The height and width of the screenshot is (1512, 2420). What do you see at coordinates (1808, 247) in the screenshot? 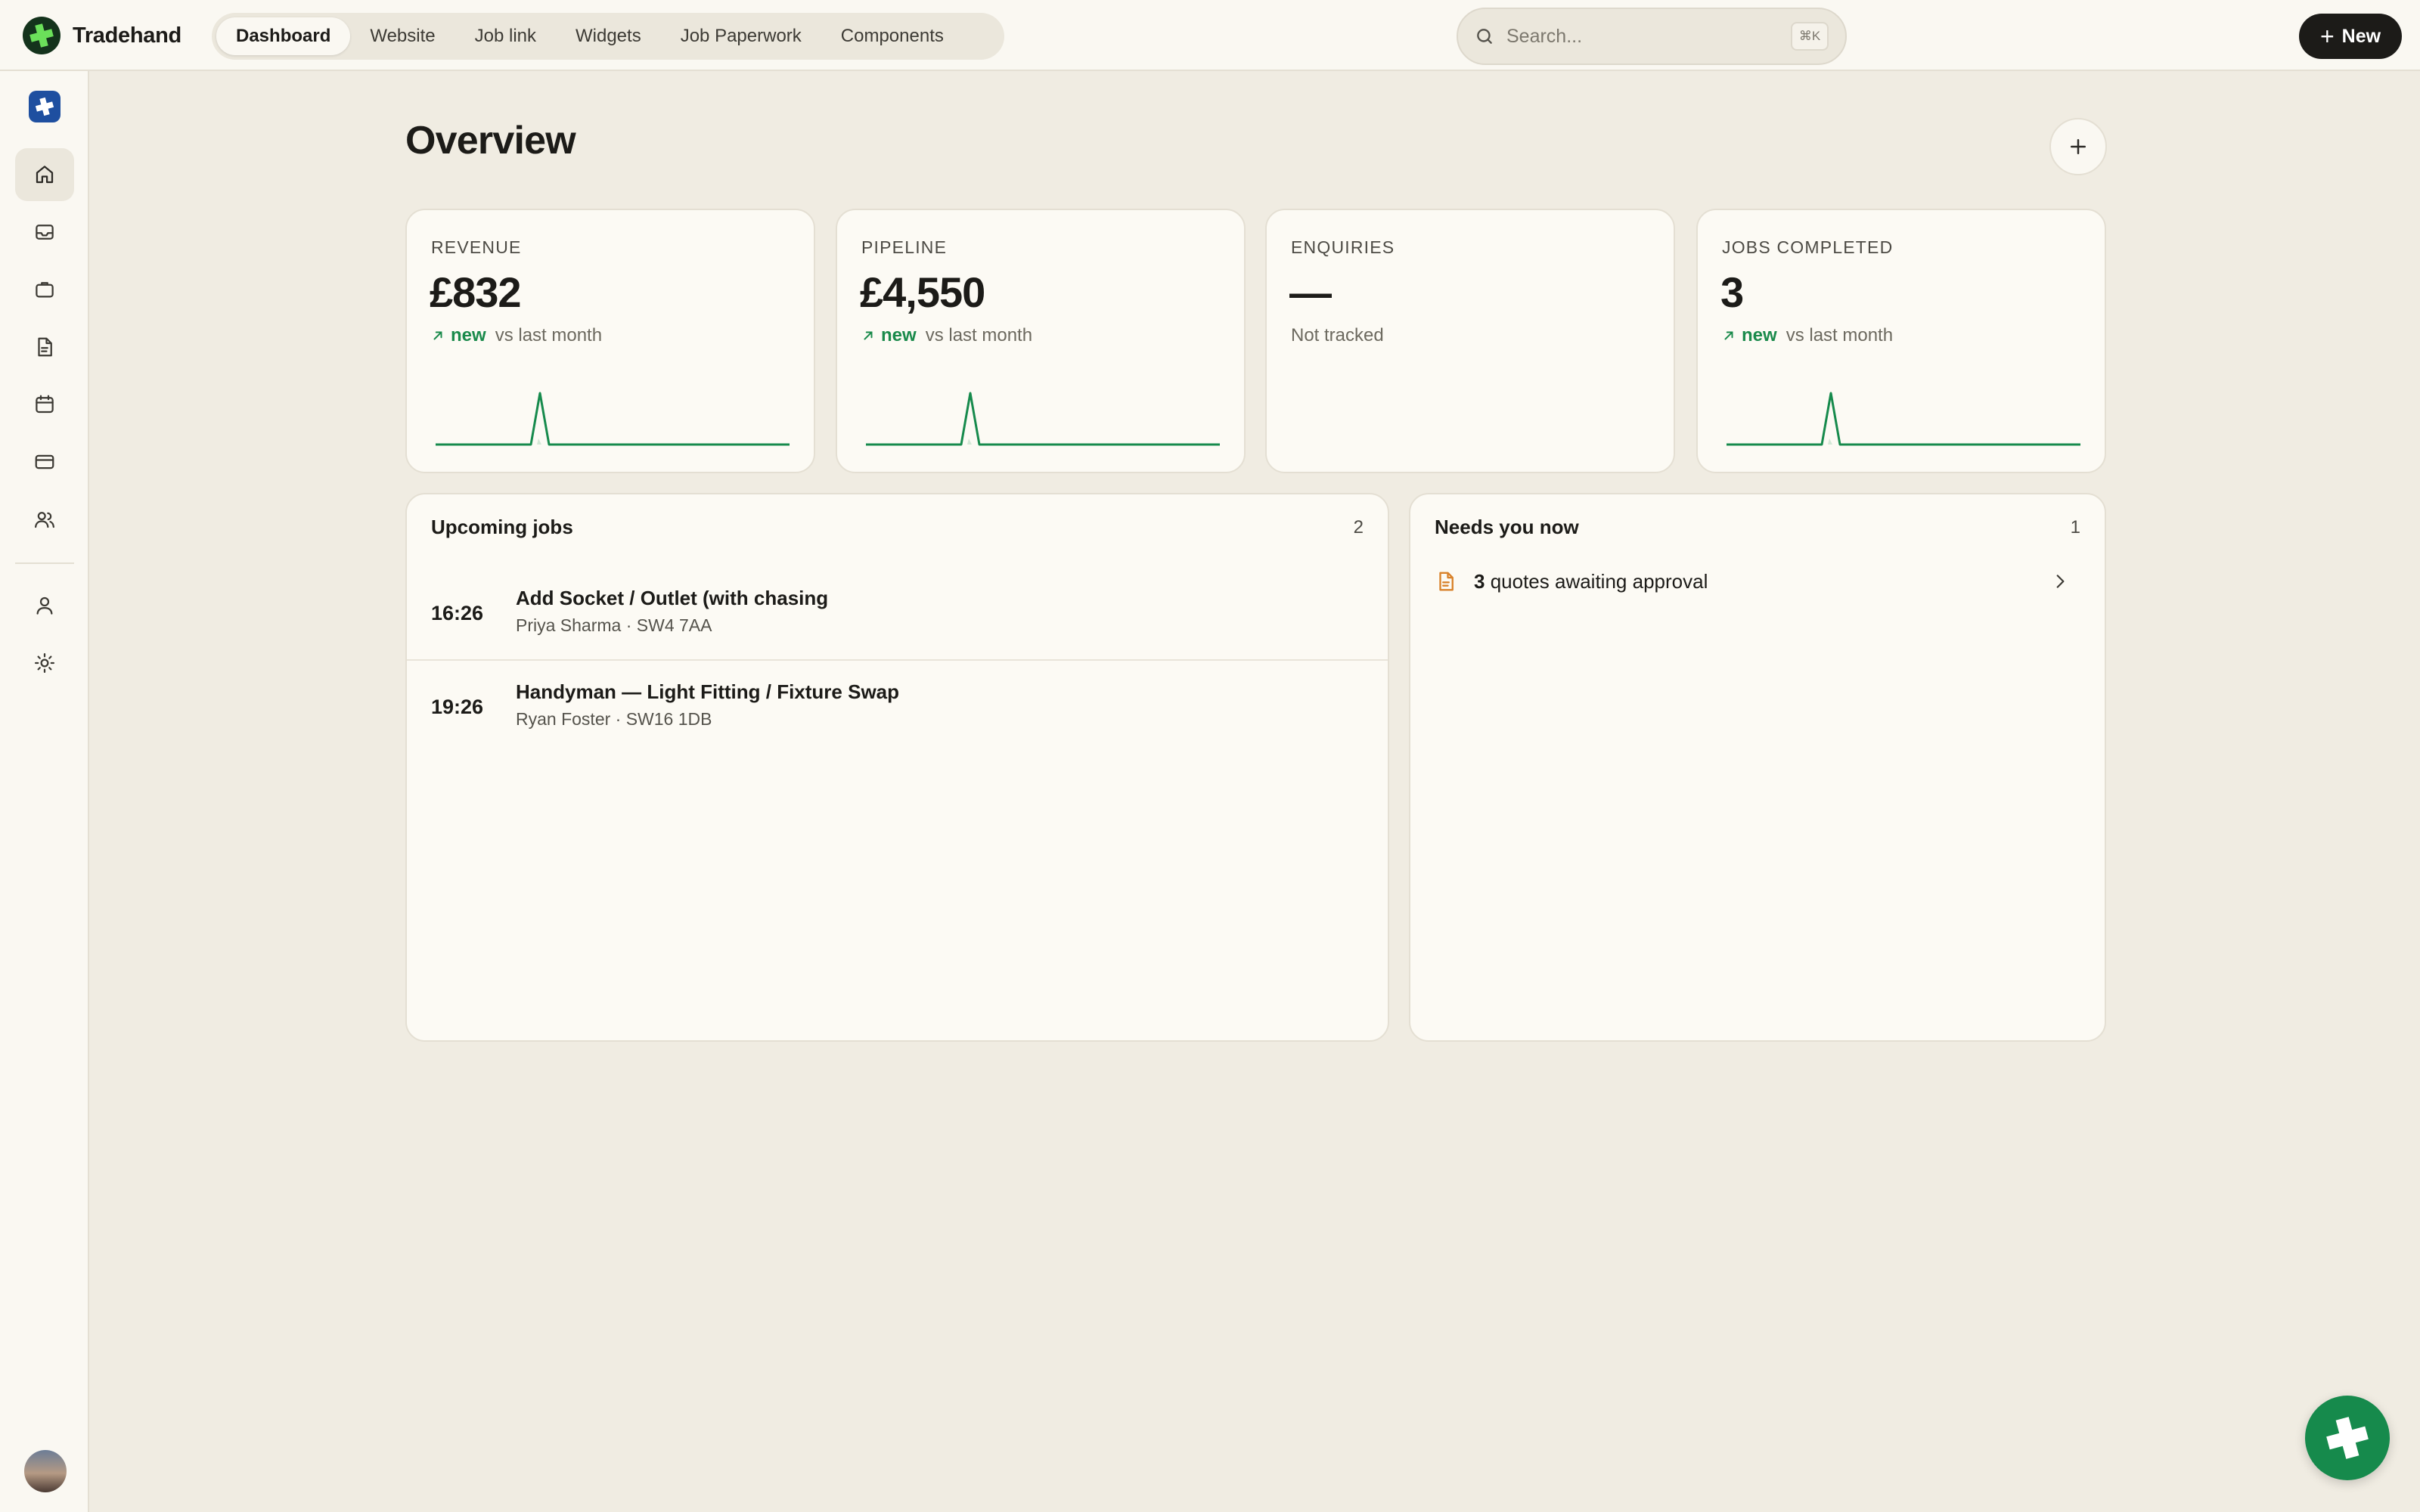
I see `stat-label: JOBS COMPLETED` at bounding box center [1808, 247].